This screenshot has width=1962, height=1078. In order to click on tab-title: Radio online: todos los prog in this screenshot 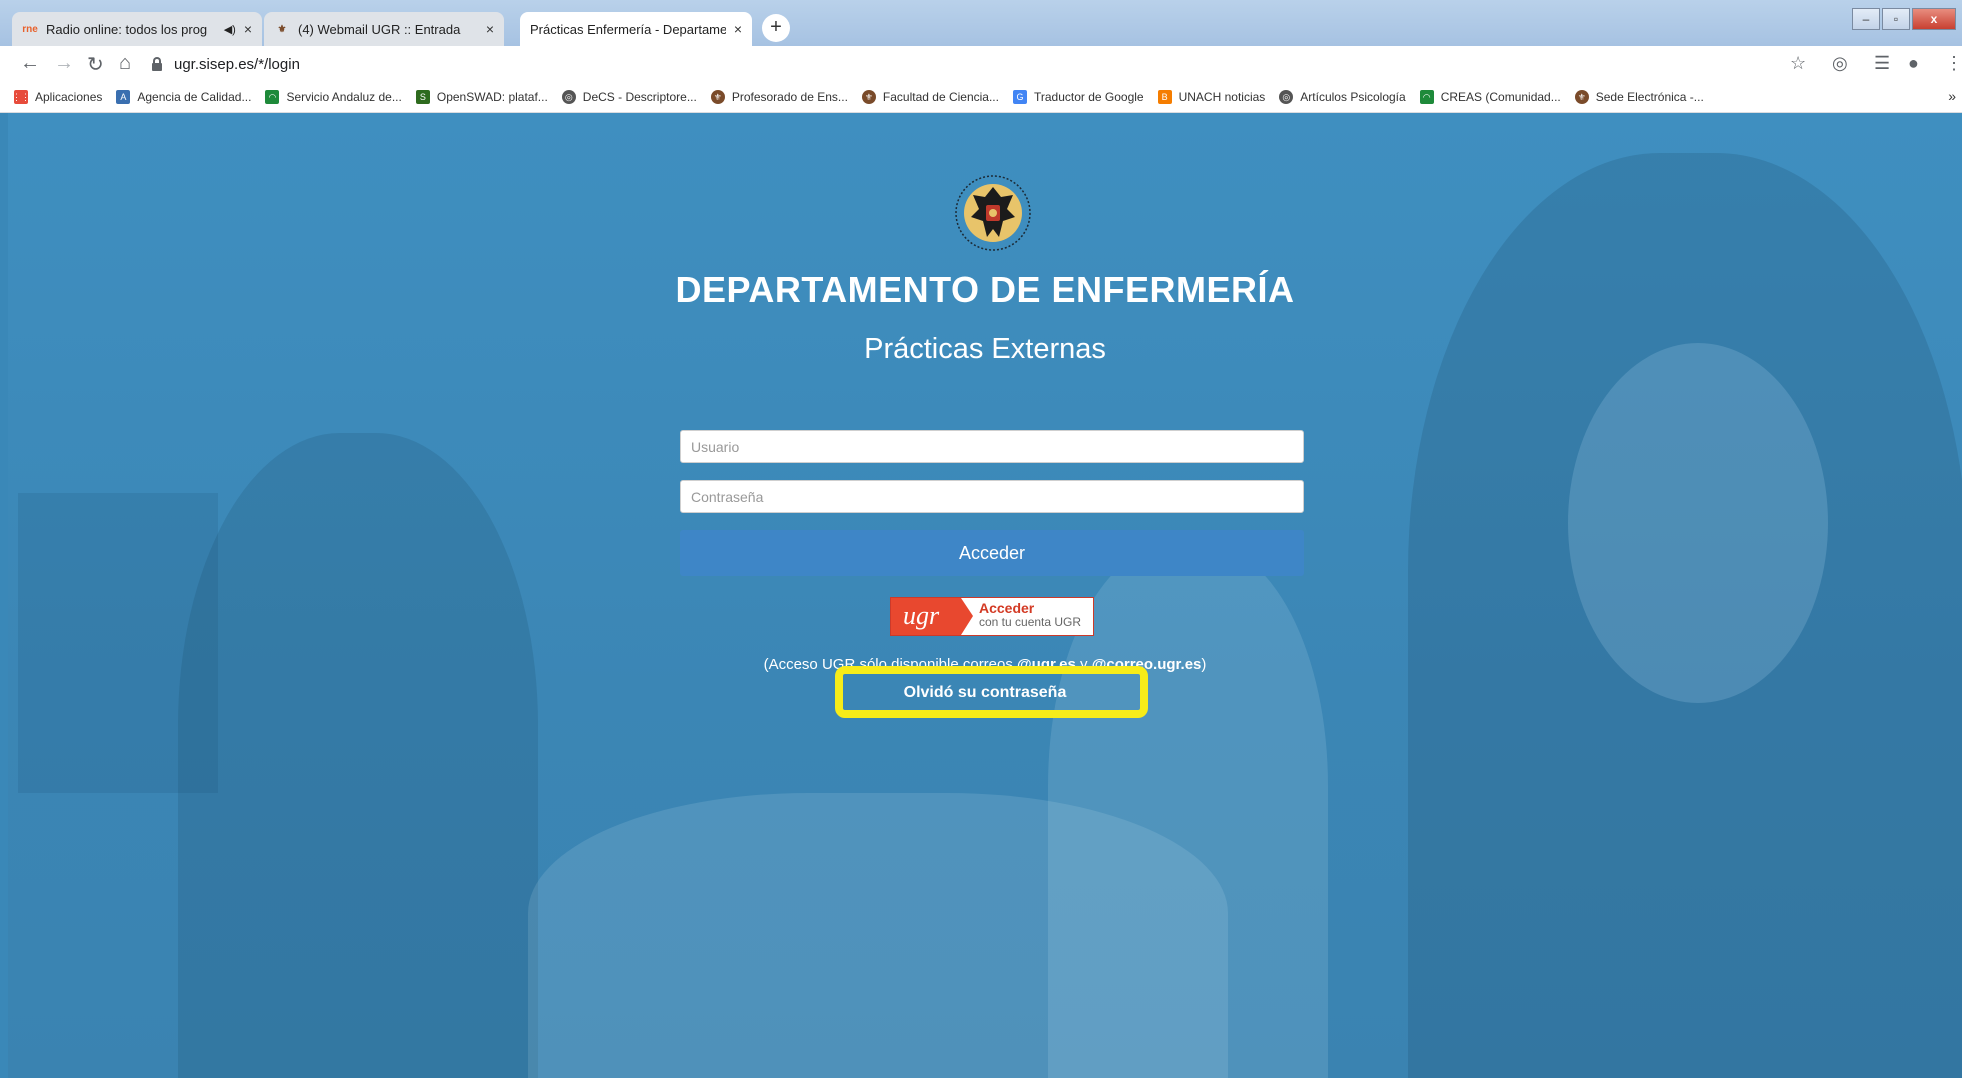, I will do `click(127, 29)`.